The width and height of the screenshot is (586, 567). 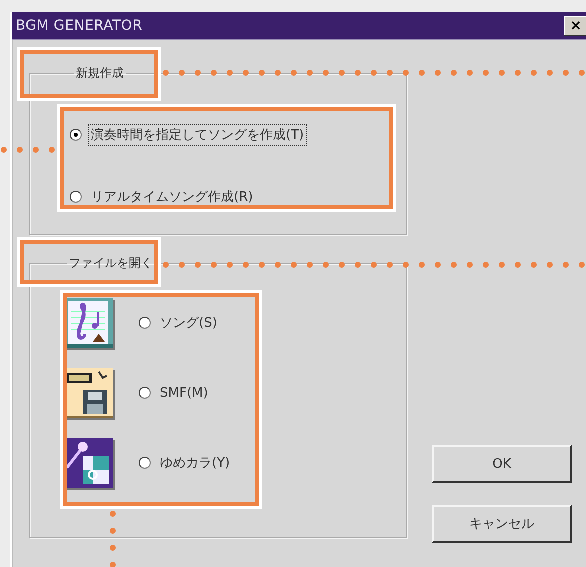 What do you see at coordinates (184, 393) in the screenshot?
I see `radio-label: SMF(M)` at bounding box center [184, 393].